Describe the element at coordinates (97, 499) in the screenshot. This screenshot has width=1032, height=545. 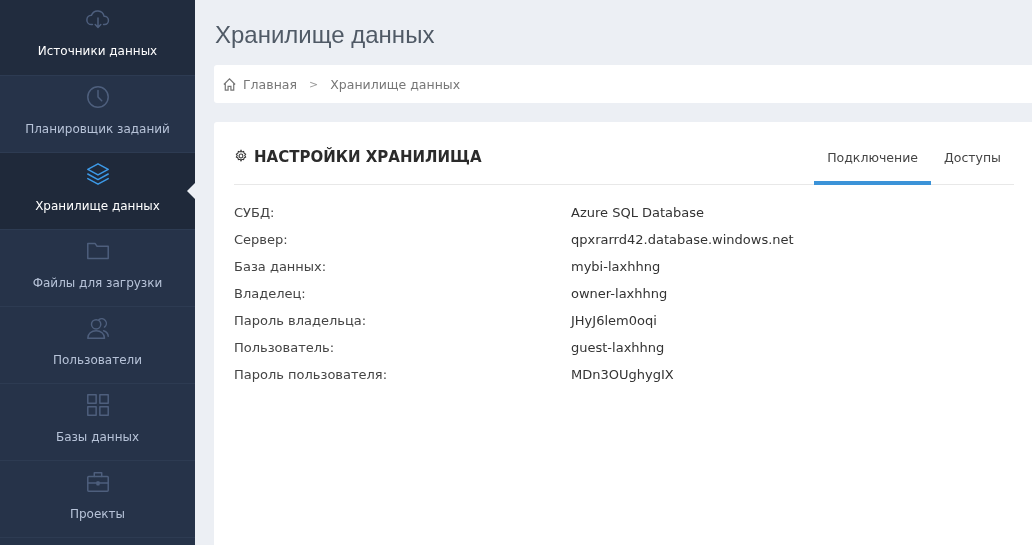
I see `sidebar-item: Проекты` at that location.